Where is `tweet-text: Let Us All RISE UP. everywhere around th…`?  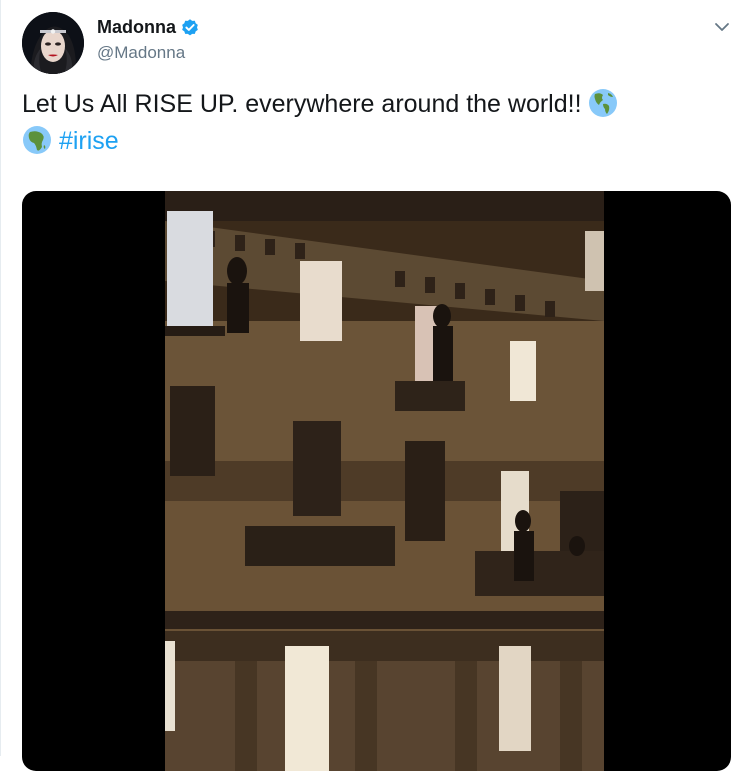 tweet-text: Let Us All RISE UP. everywhere around th… is located at coordinates (372, 123).